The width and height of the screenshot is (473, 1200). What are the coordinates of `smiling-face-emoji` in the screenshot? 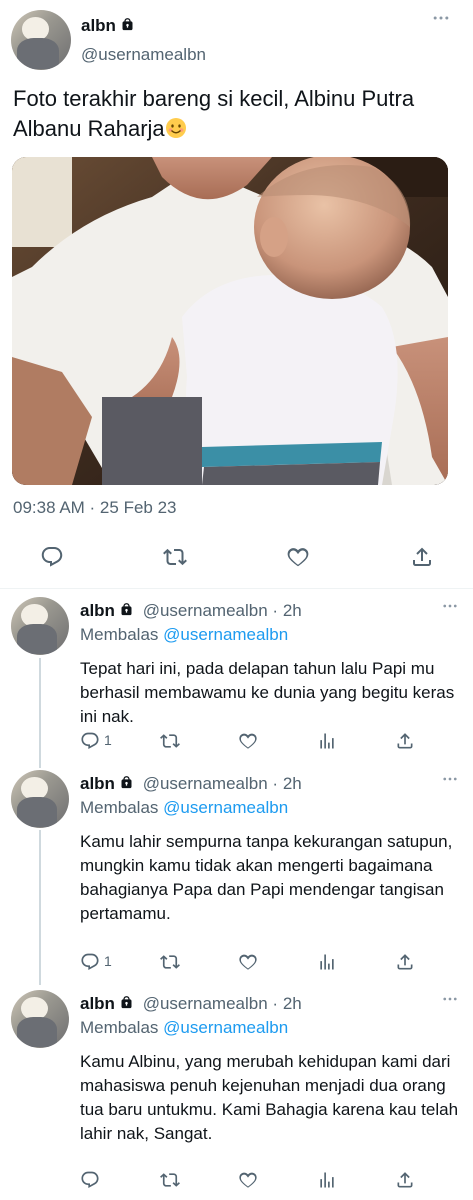 It's located at (176, 128).